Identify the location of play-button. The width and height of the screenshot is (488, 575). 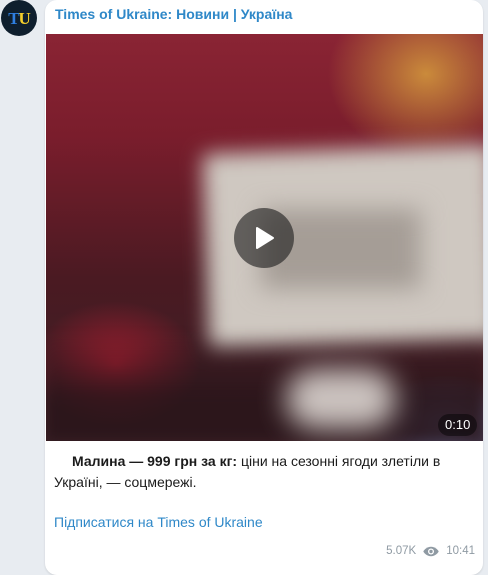
(264, 238).